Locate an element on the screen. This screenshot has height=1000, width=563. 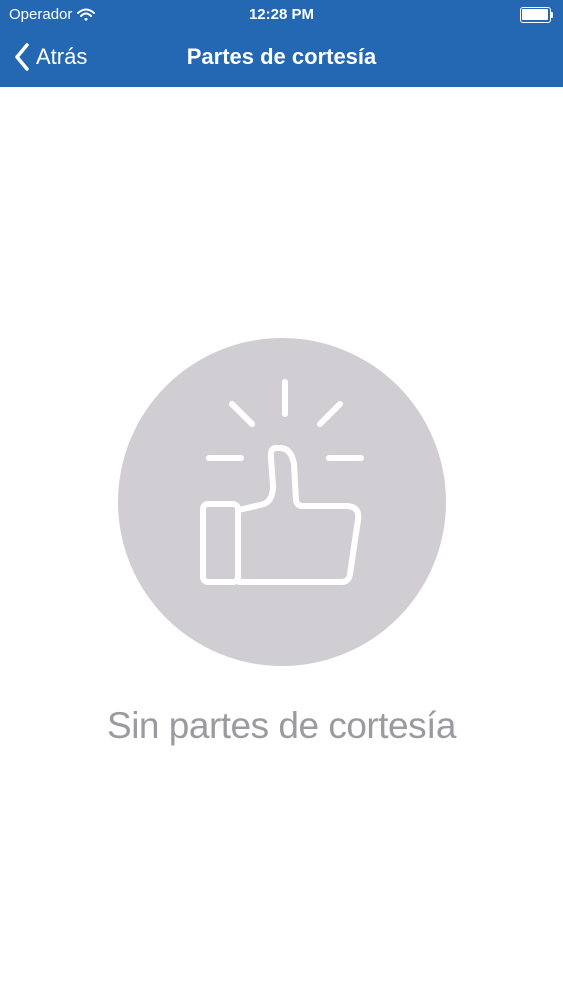
thumbs-up-icon is located at coordinates (282, 482).